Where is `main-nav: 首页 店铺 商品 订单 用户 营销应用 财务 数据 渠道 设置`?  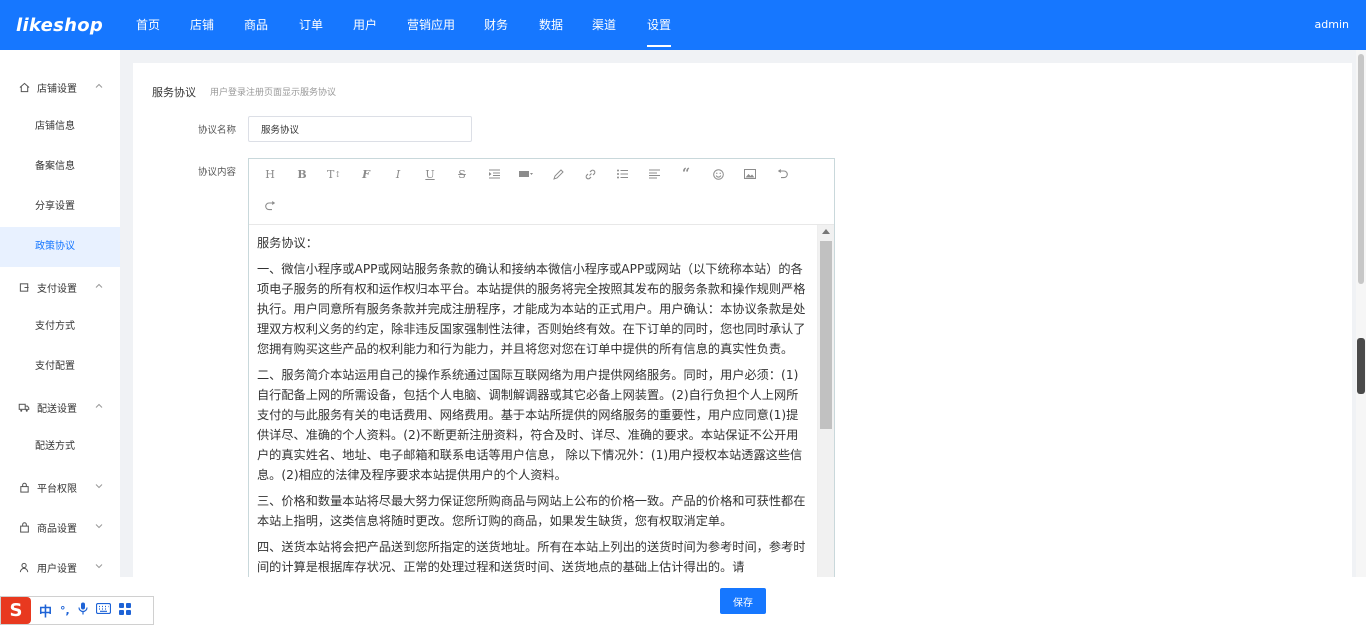 main-nav: 首页 店铺 商品 订单 用户 营销应用 财务 数据 渠道 设置 is located at coordinates (403, 25).